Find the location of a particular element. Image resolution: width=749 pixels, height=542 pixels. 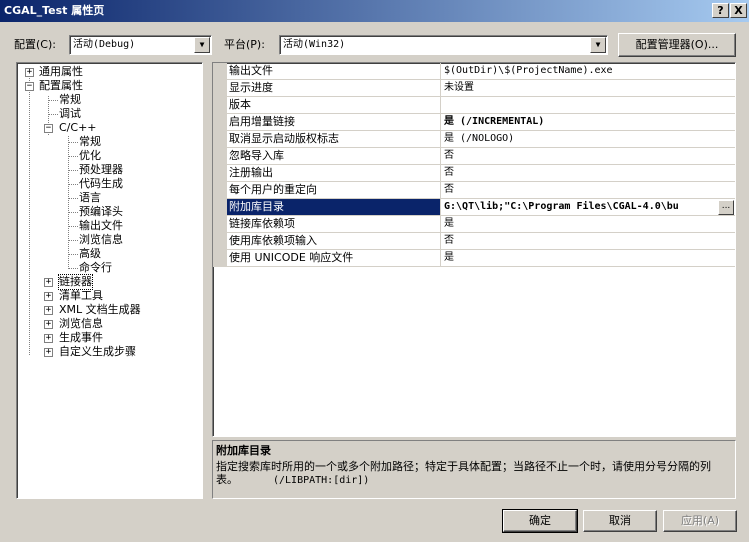

property-row: 取消显示启动版权标志 是 (/NOLOGO) is located at coordinates (474, 139).